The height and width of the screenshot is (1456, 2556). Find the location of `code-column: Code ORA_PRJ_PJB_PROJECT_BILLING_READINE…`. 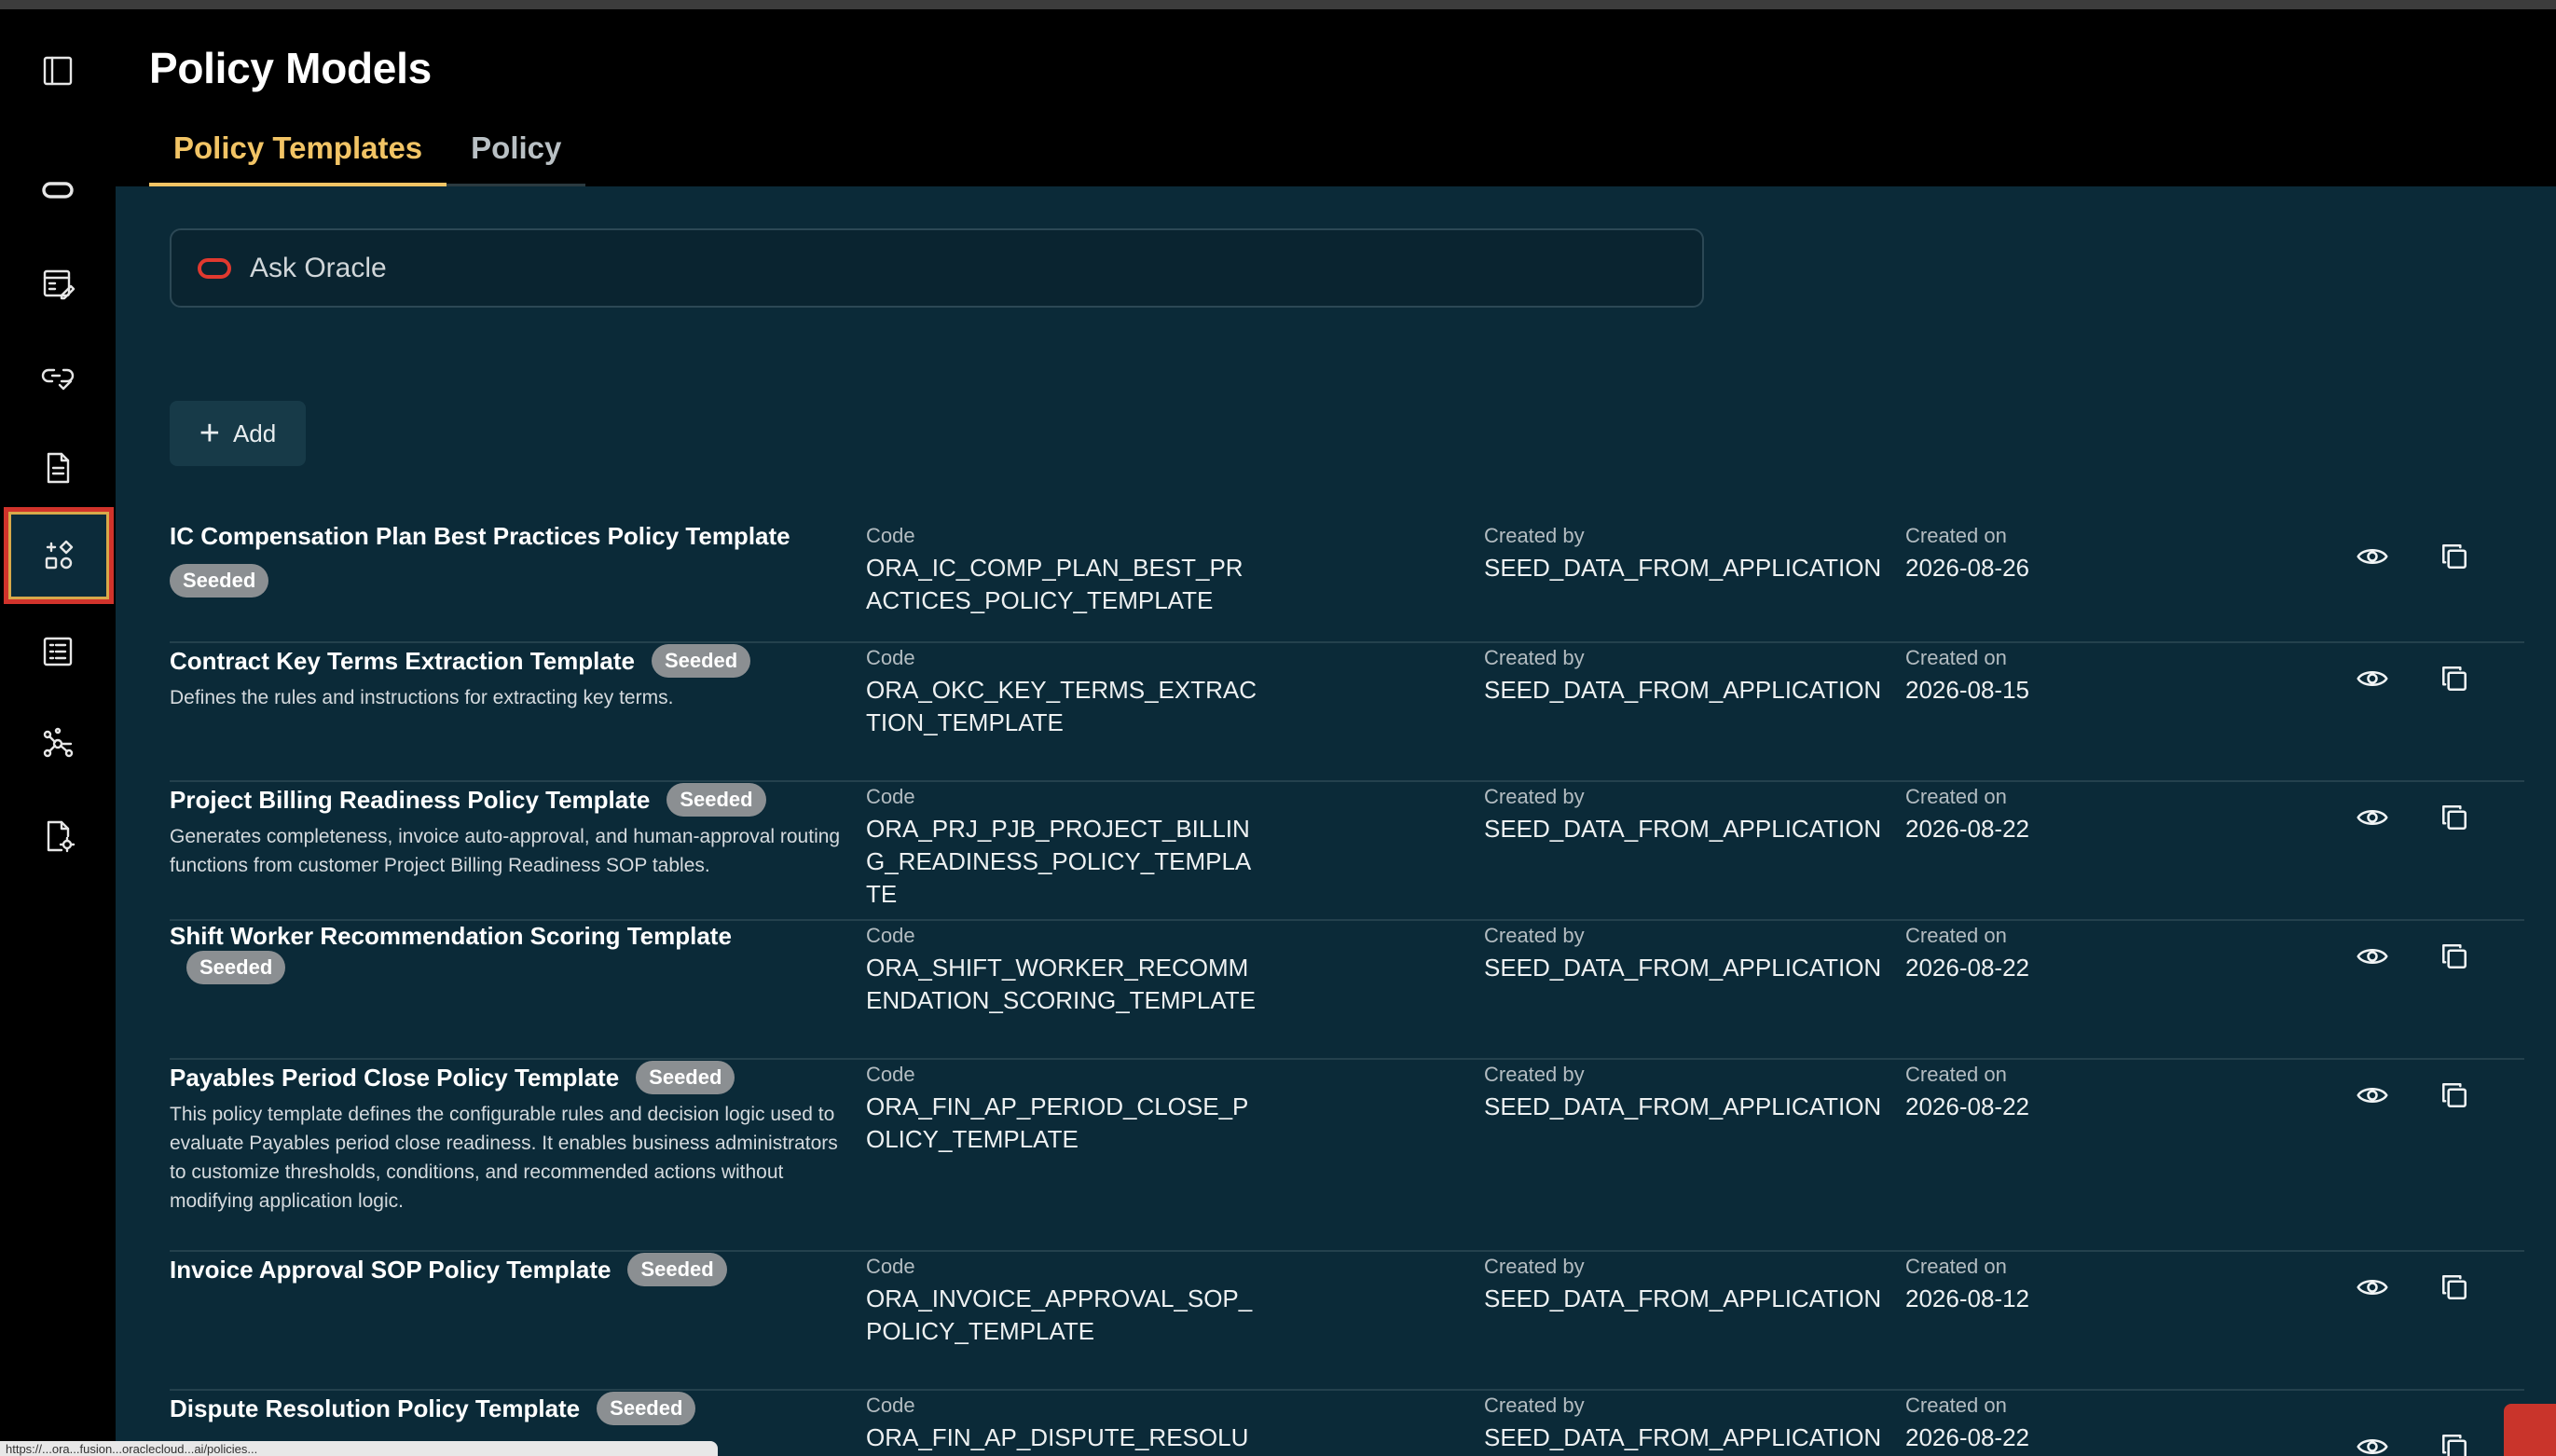

code-column: Code ORA_PRJ_PJB_PROJECT_BILLING_READINE… is located at coordinates (1061, 847).